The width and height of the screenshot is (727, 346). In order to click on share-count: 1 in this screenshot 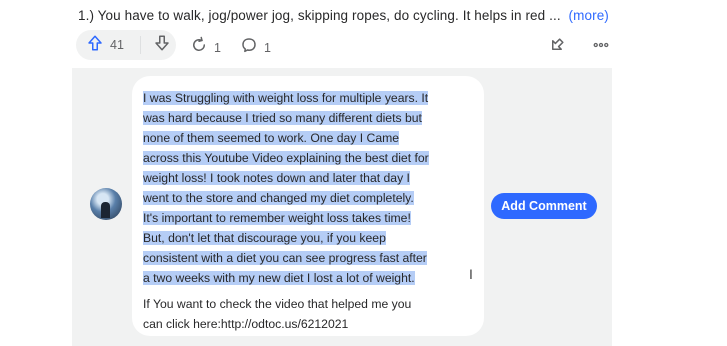, I will do `click(217, 47)`.